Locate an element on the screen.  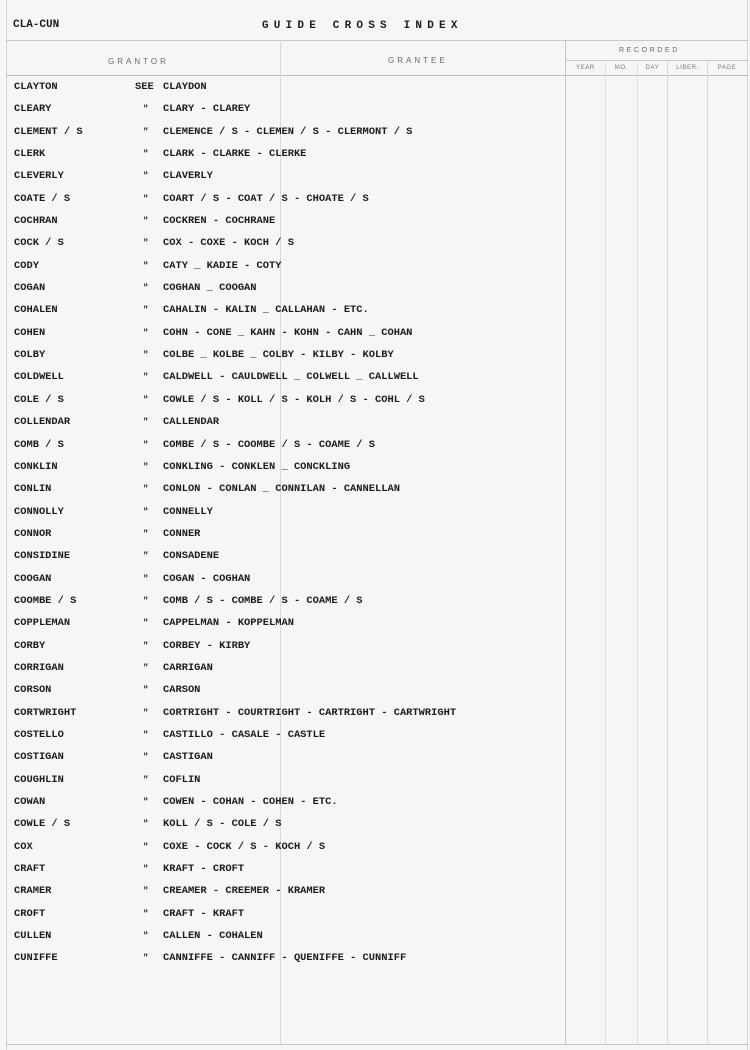
grantor-name: CRAFT is located at coordinates (30, 869).